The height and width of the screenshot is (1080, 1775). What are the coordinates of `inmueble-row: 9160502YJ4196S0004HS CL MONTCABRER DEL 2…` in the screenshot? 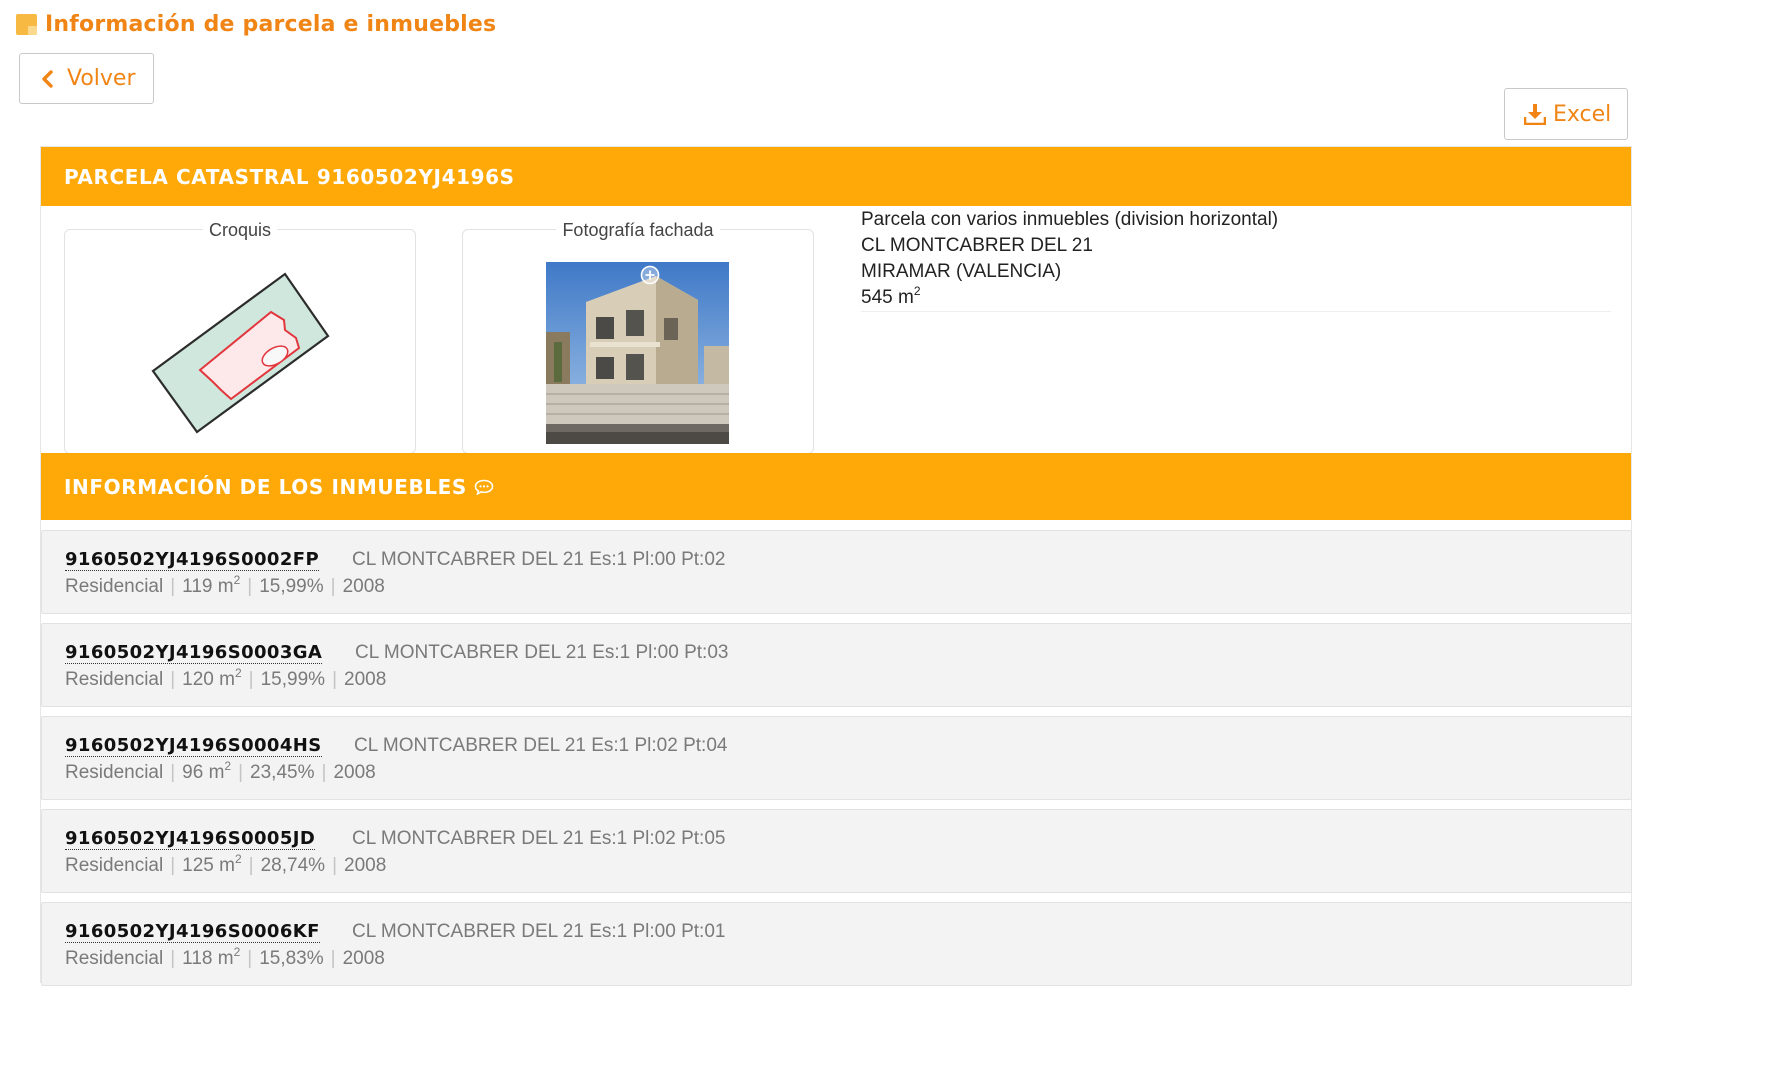 It's located at (836, 758).